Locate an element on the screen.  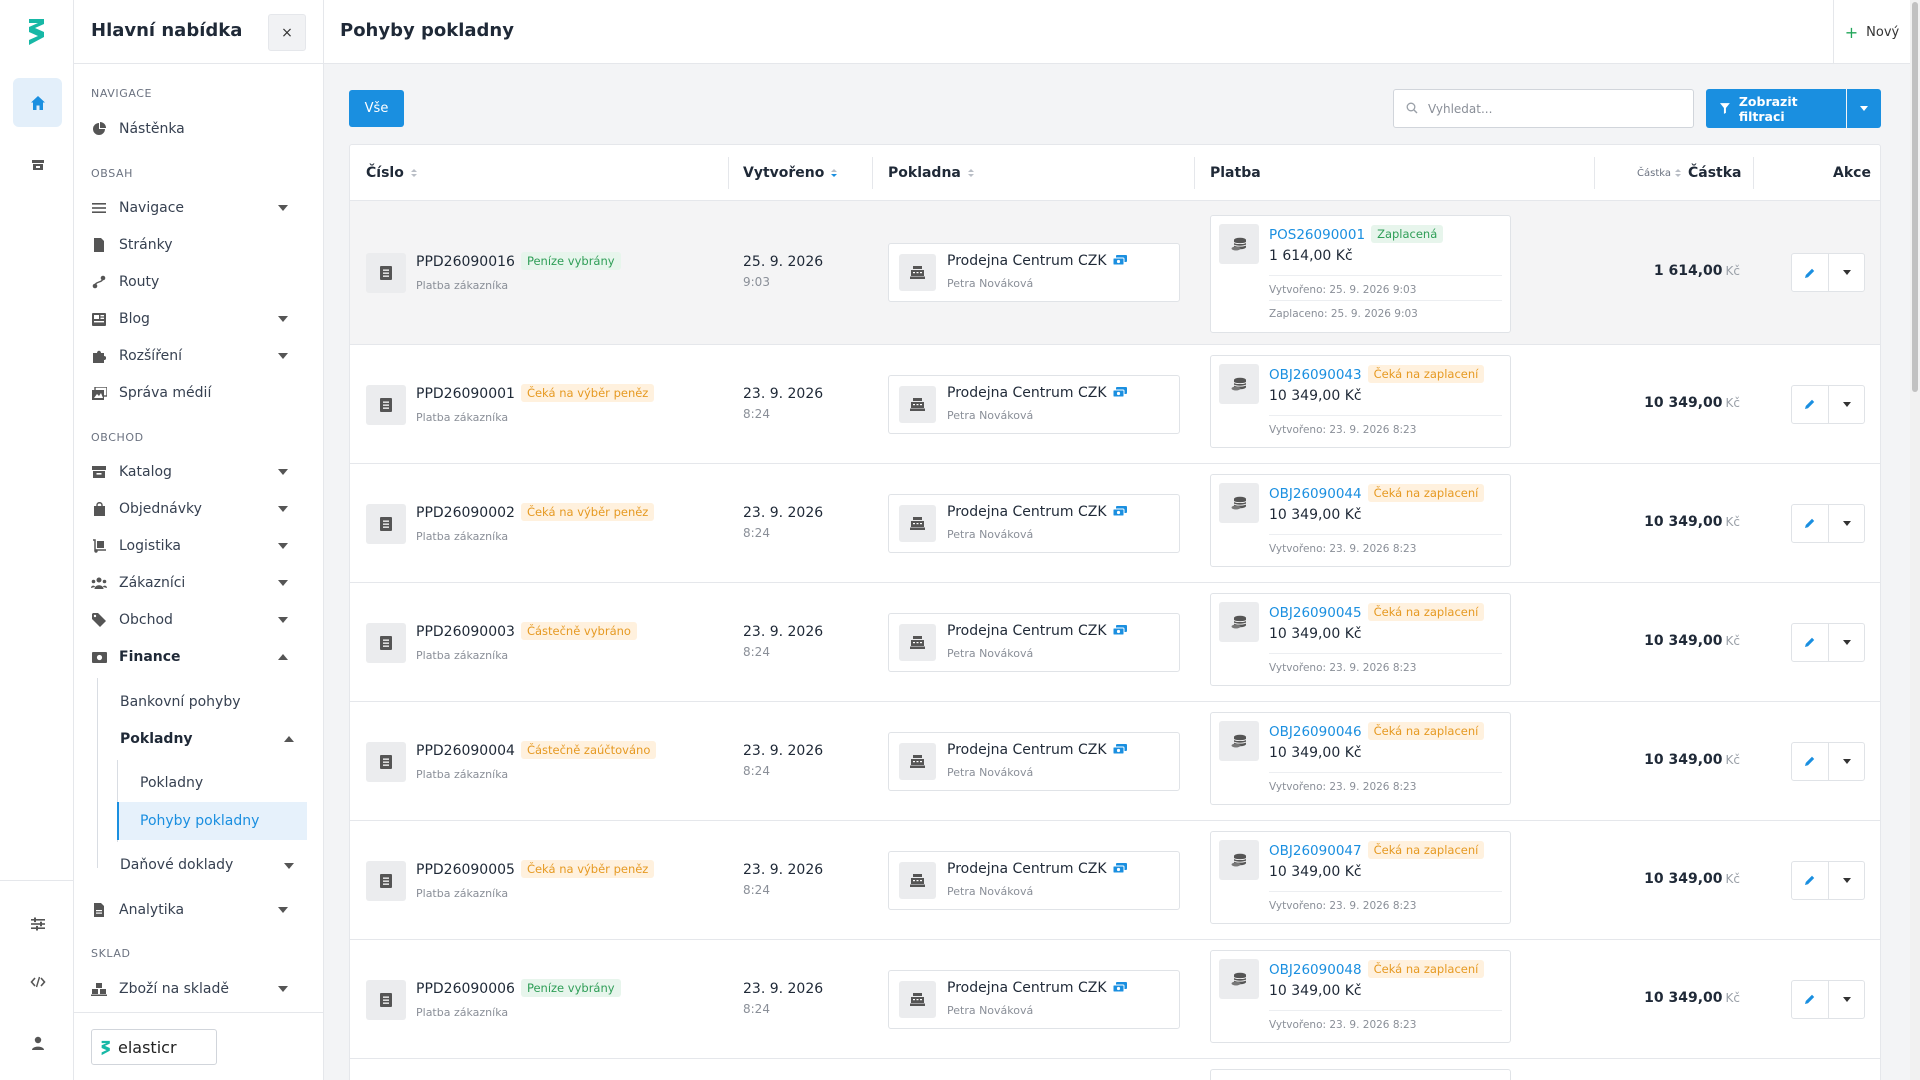
movement-number: PPD26090004 is located at coordinates (465, 751).